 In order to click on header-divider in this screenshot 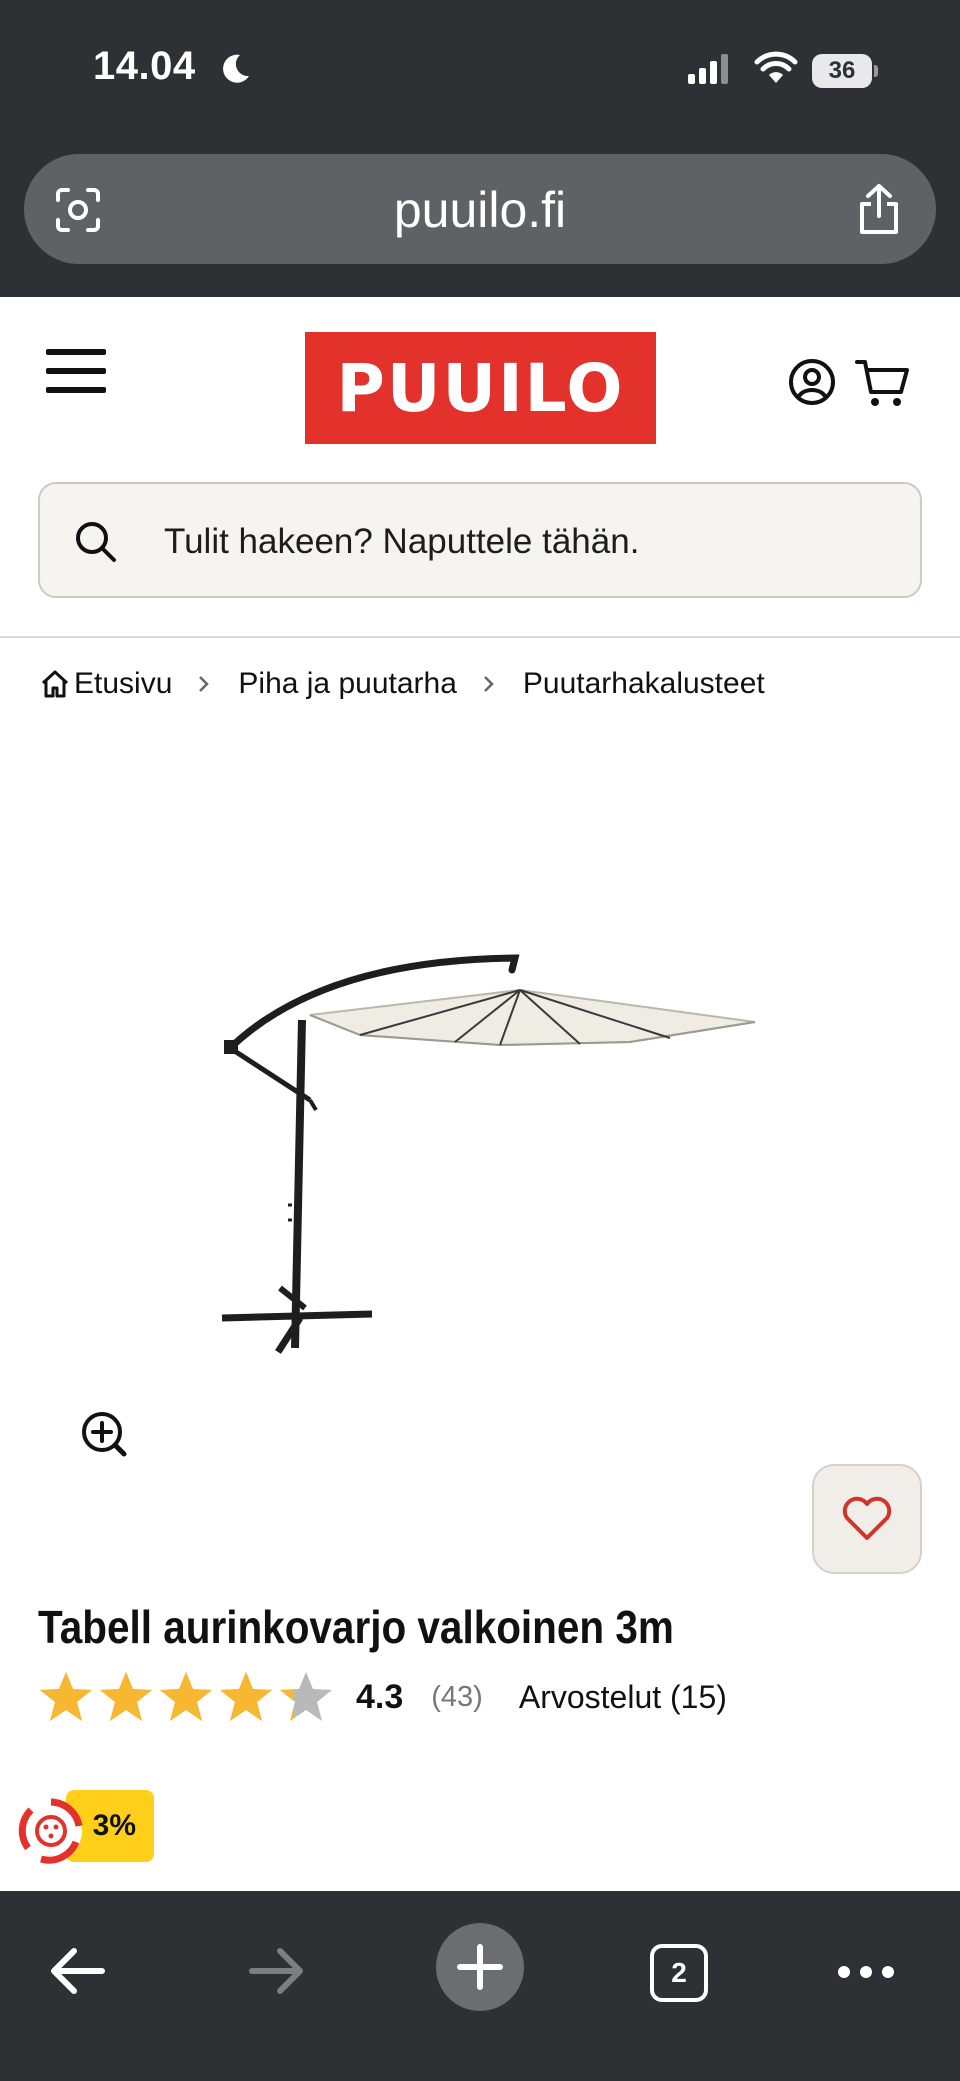, I will do `click(480, 637)`.